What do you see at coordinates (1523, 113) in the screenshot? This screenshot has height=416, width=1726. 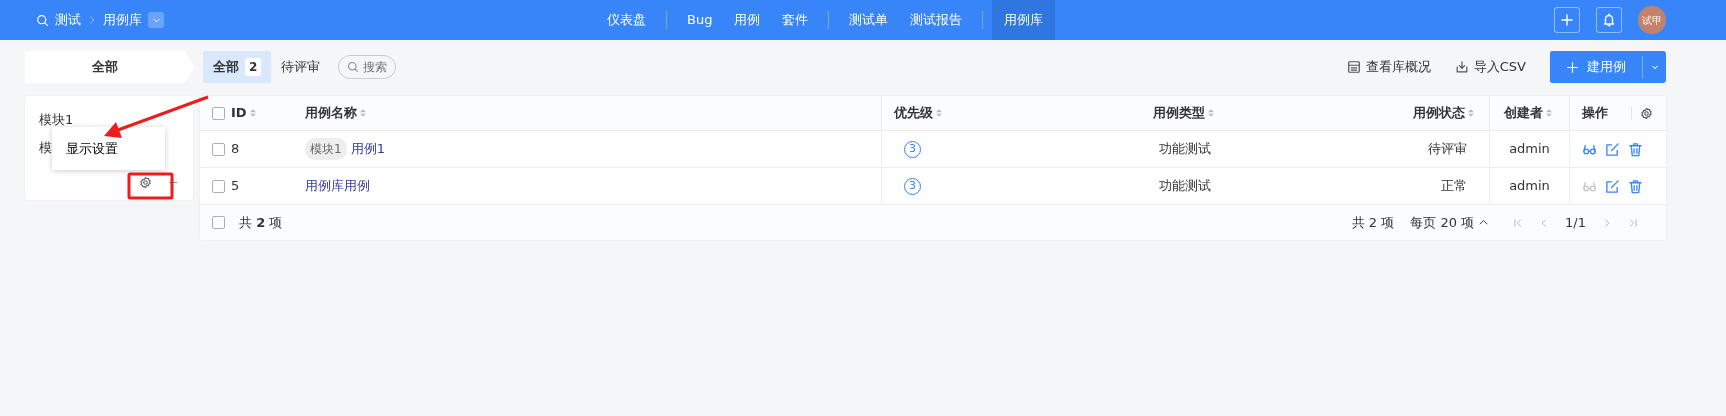 I see `sortable-header: 创建者` at bounding box center [1523, 113].